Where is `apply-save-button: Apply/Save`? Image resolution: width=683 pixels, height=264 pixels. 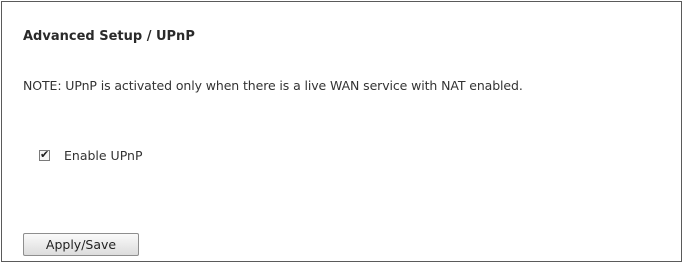 apply-save-button: Apply/Save is located at coordinates (81, 244).